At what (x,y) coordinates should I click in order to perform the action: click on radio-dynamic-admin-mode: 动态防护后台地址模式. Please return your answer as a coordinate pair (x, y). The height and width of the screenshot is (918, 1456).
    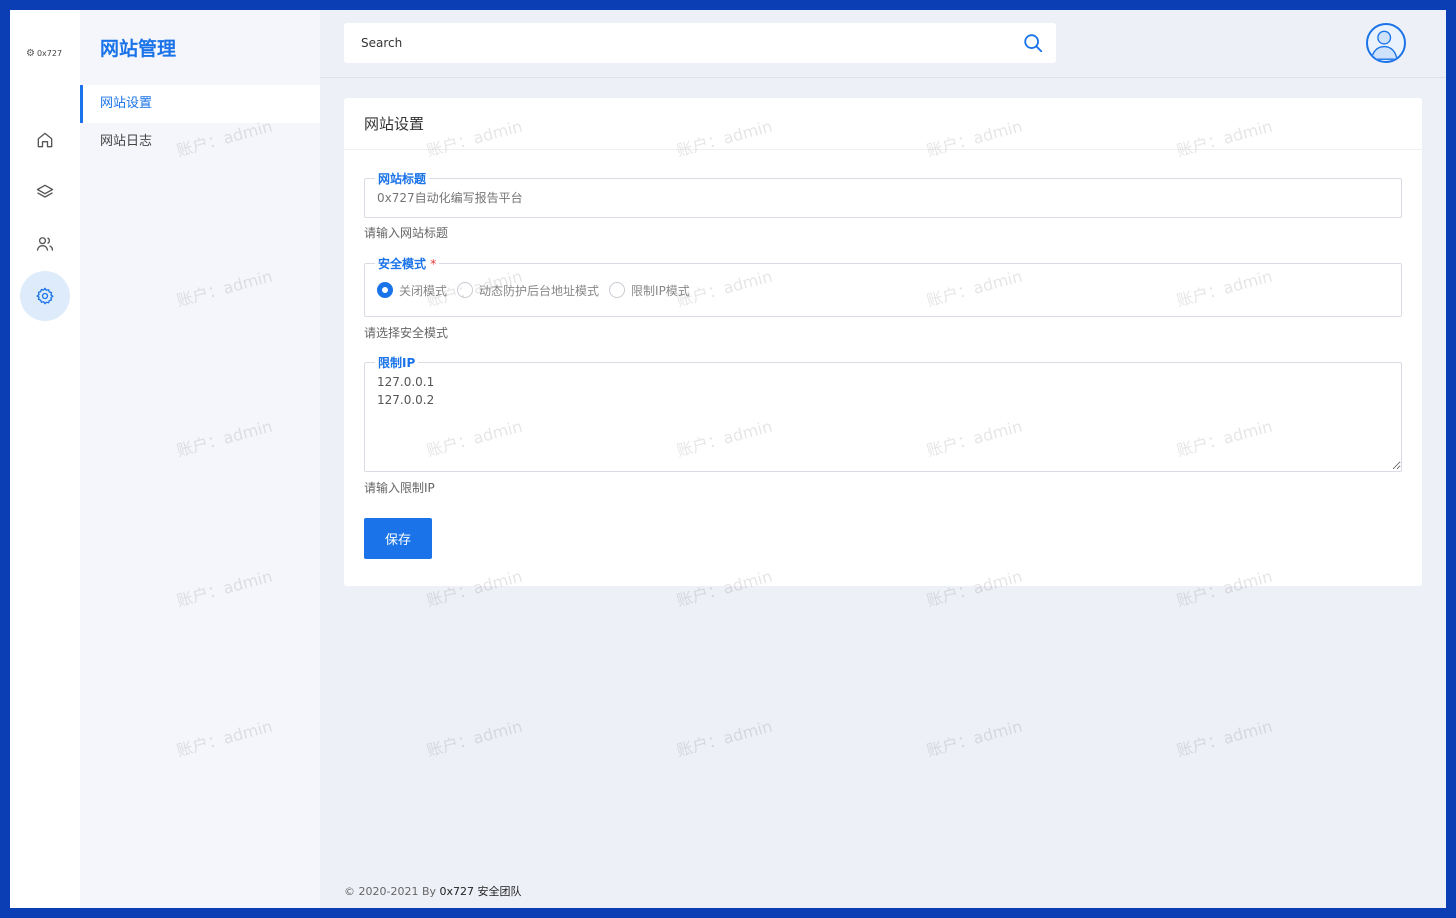
    Looking at the image, I should click on (528, 290).